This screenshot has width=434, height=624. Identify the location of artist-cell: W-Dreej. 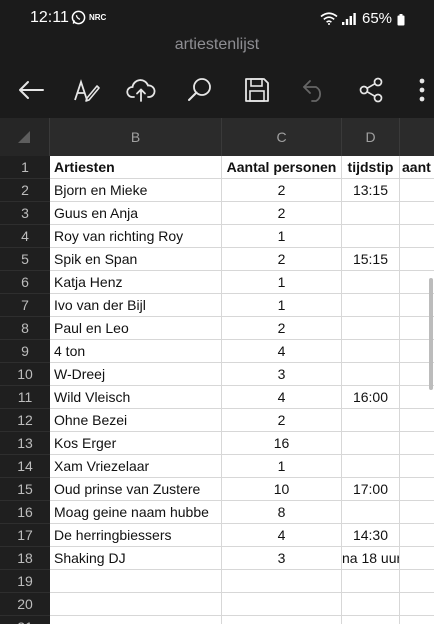
(136, 374).